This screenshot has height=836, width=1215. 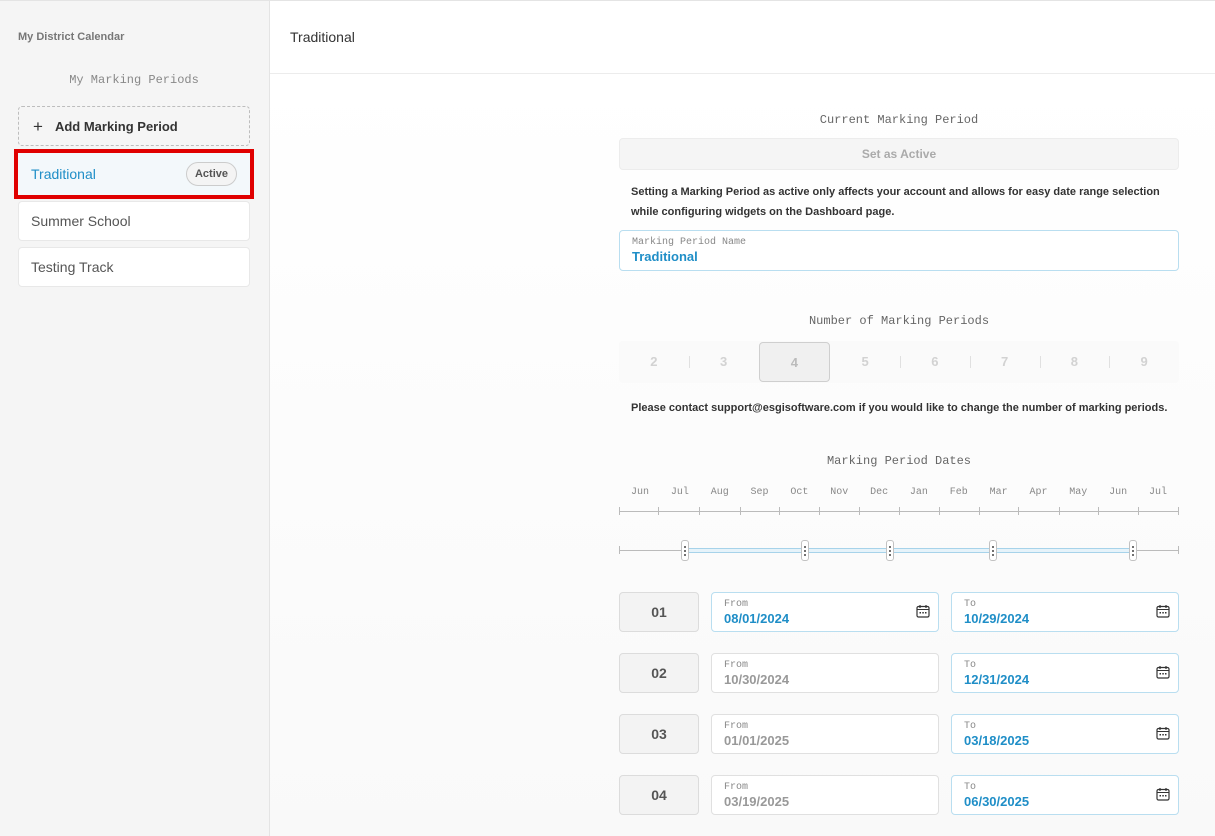 I want to click on period-row: 04 From 03/19/2025 To 06/30/2025, so click(x=899, y=795).